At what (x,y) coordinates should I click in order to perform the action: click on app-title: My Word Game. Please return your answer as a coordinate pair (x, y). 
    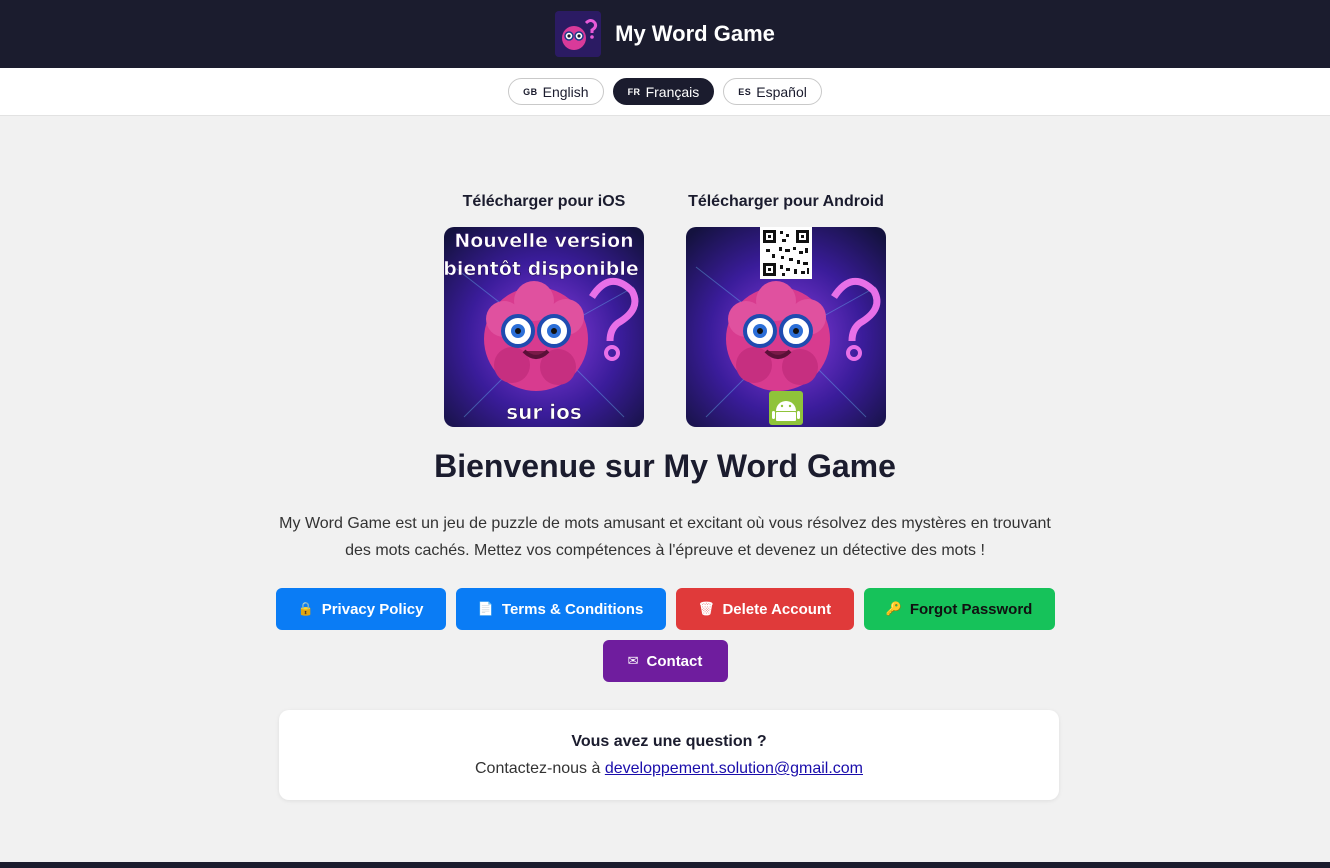
    Looking at the image, I should click on (695, 33).